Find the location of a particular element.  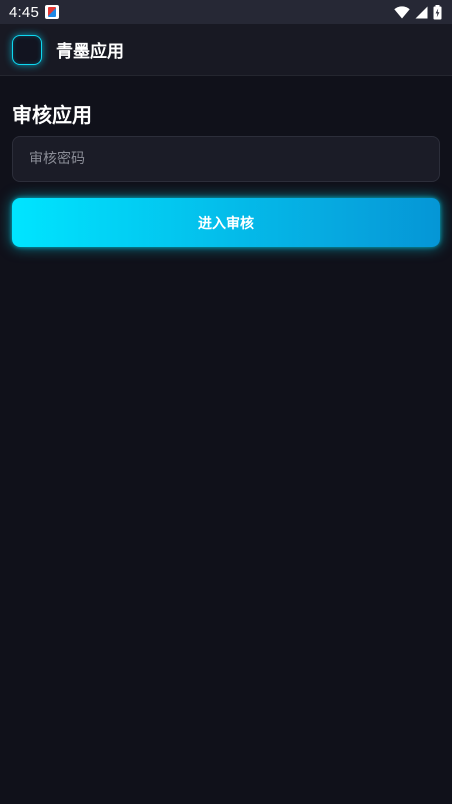

status-bar: 4:45 is located at coordinates (226, 12).